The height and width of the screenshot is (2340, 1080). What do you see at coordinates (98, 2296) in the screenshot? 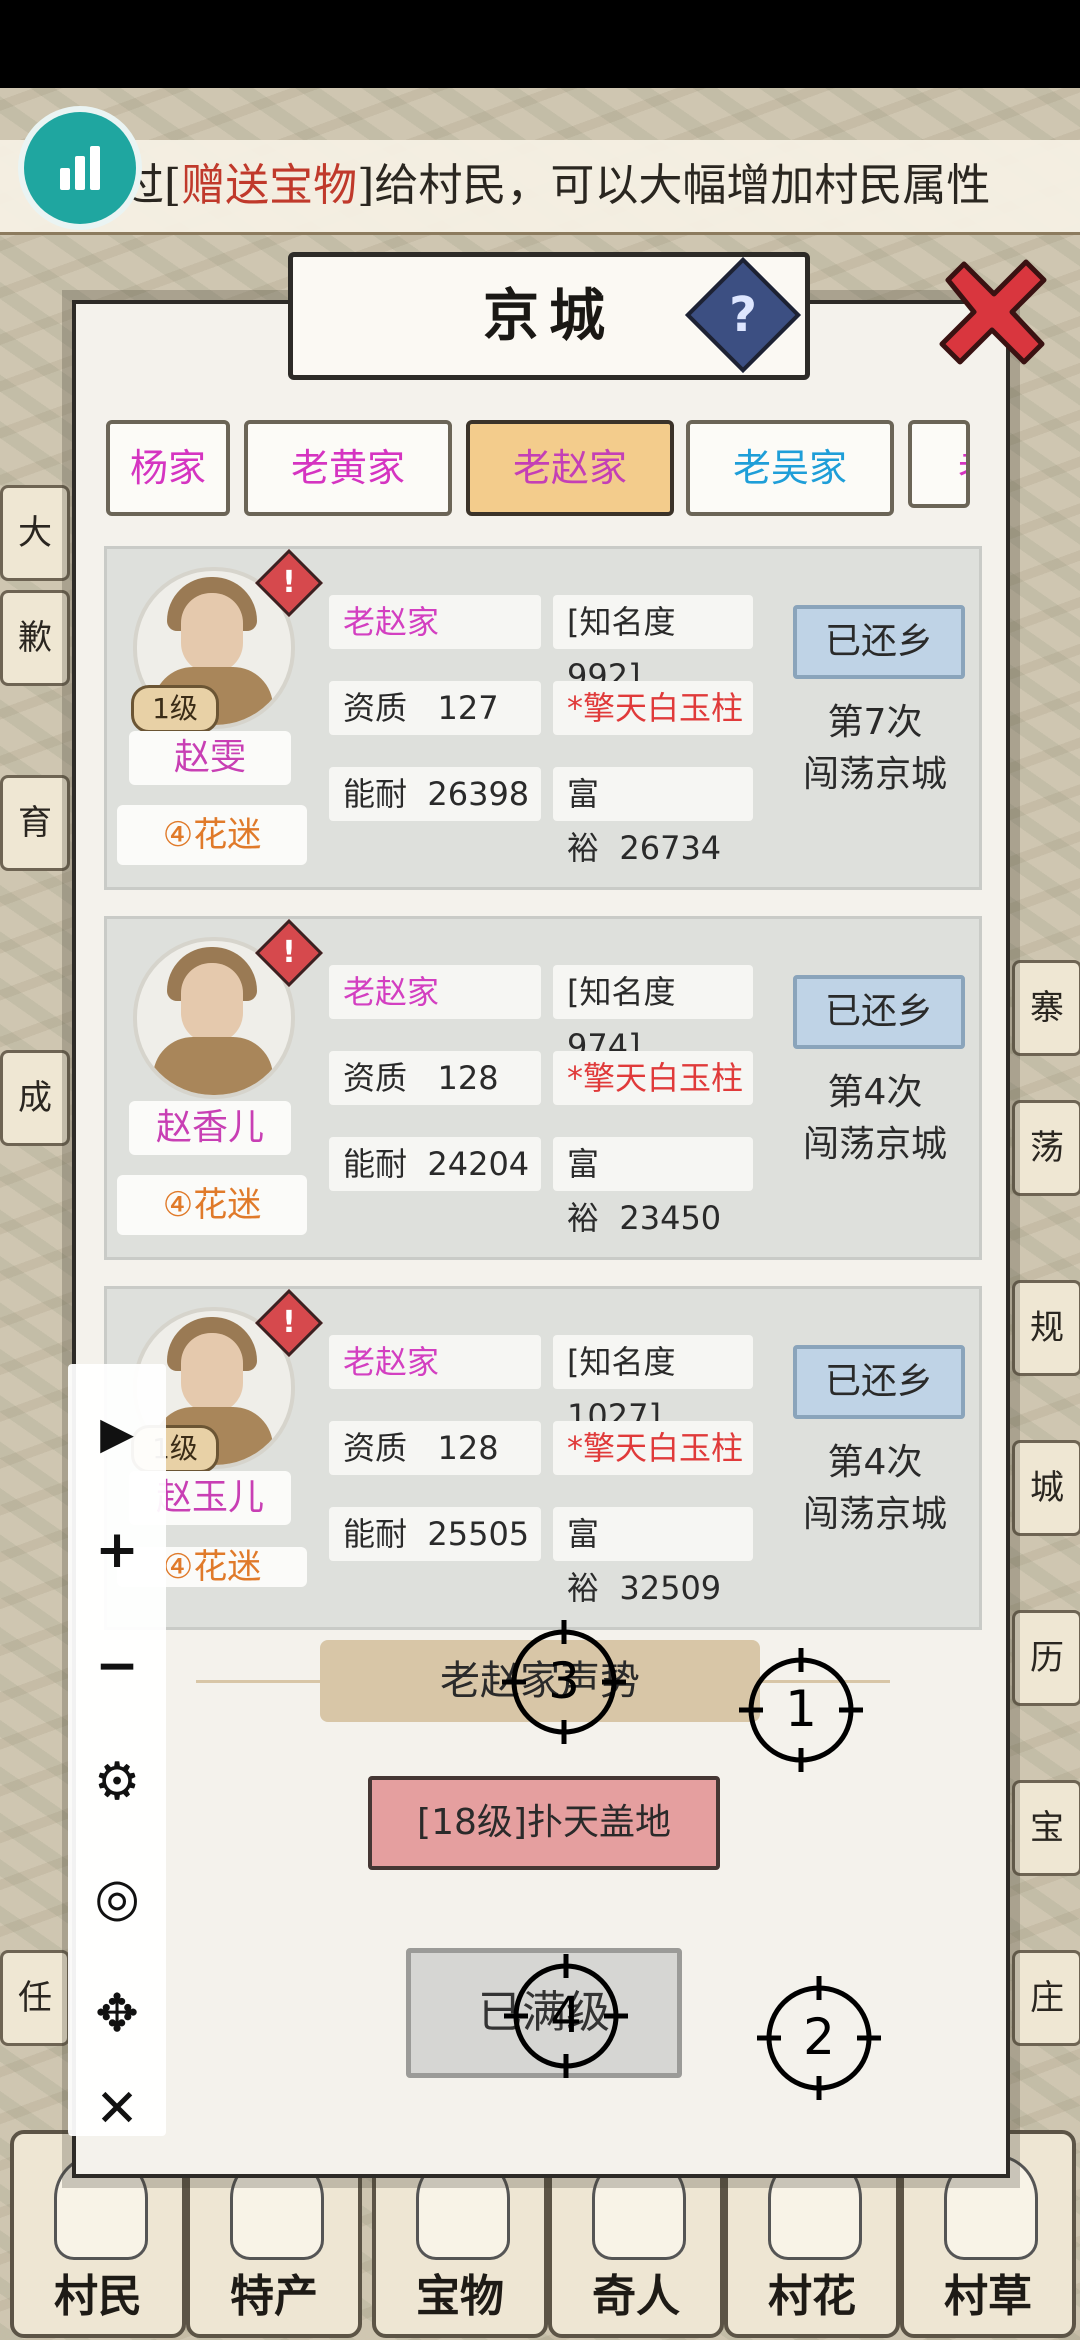
I see `nav-label: 村民` at bounding box center [98, 2296].